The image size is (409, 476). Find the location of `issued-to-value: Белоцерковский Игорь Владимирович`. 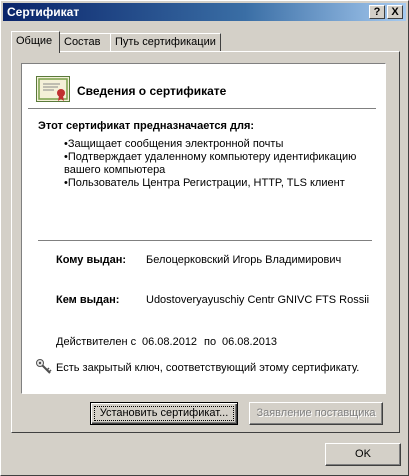

issued-to-value: Белоцерковский Игорь Владимирович is located at coordinates (243, 260).